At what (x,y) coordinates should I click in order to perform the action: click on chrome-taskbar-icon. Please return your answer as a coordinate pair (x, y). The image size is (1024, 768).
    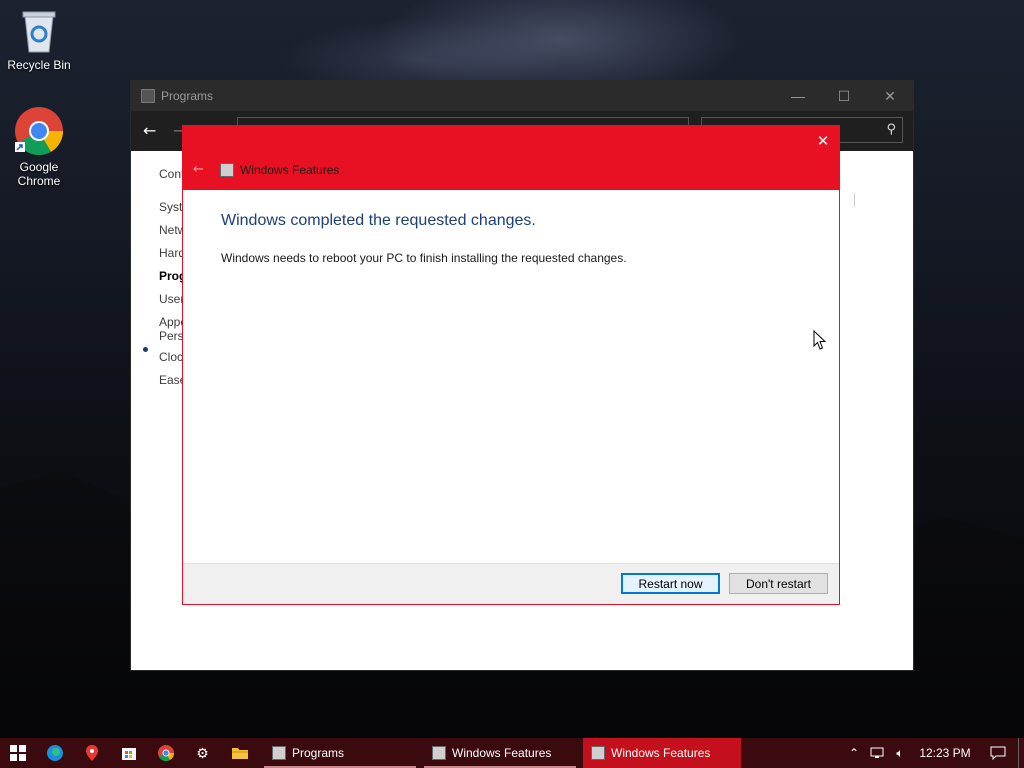
    Looking at the image, I should click on (165, 753).